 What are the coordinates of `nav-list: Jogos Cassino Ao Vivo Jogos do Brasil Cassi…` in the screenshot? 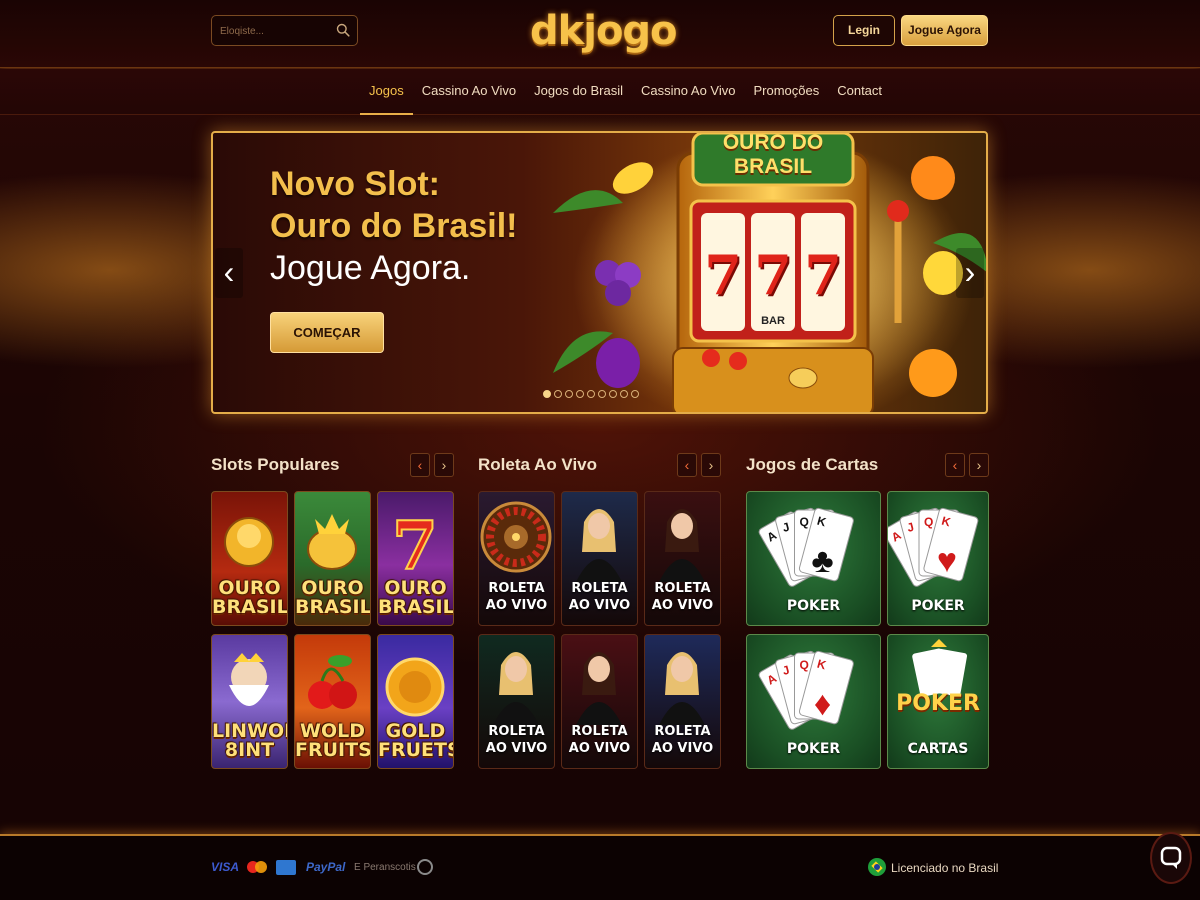 It's located at (625, 92).